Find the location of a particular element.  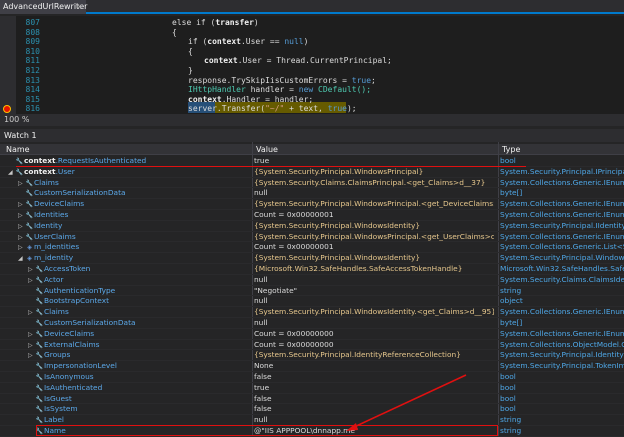

zoom-level: 100 % is located at coordinates (16, 119).